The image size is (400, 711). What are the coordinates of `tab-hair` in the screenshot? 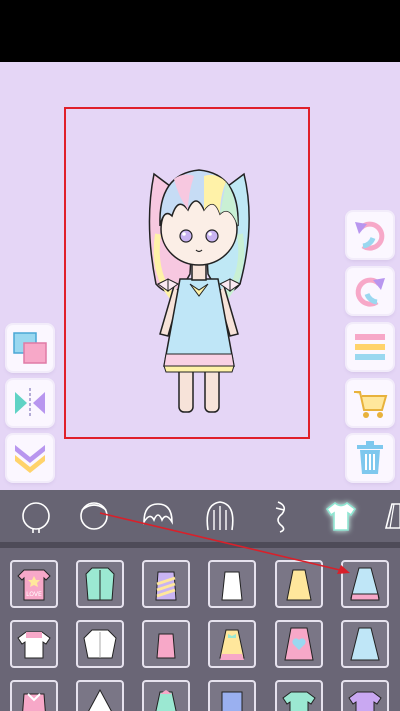 It's located at (220, 516).